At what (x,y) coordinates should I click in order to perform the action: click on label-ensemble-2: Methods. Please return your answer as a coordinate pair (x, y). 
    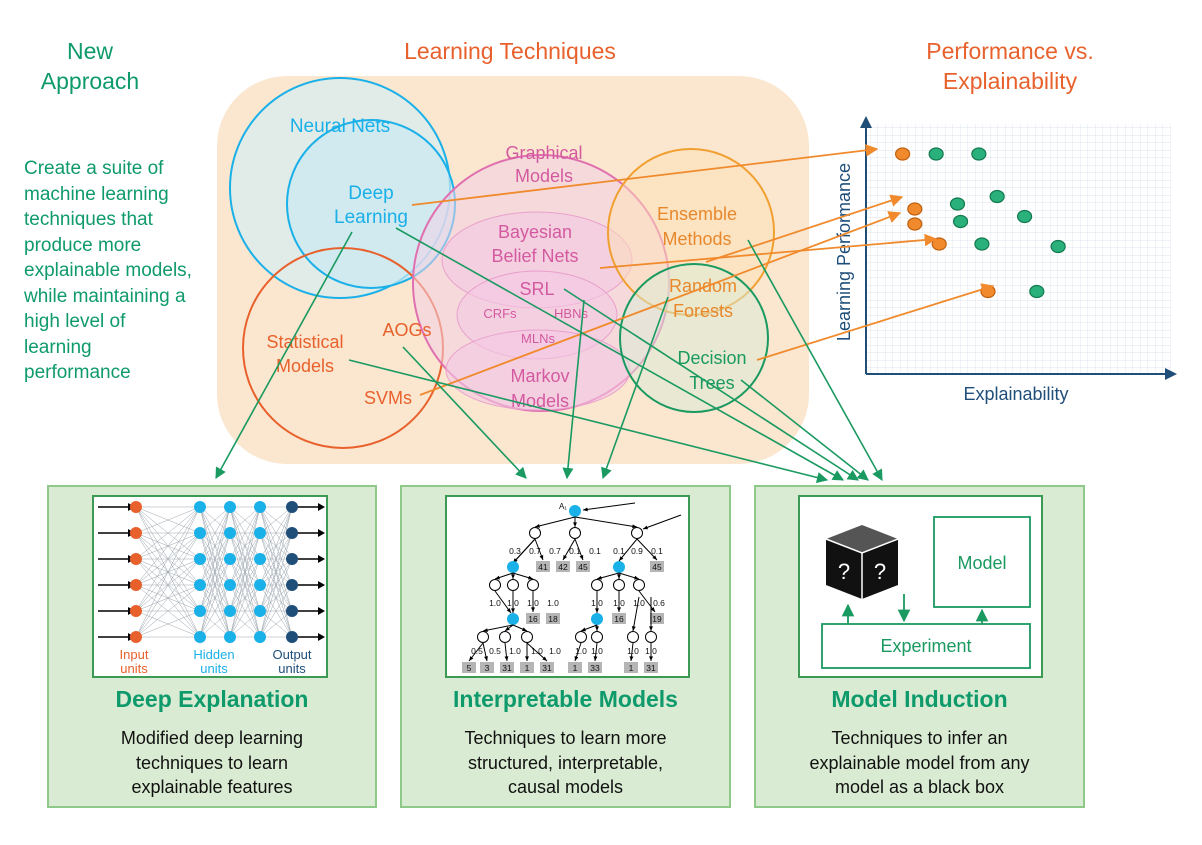
    Looking at the image, I should click on (696, 239).